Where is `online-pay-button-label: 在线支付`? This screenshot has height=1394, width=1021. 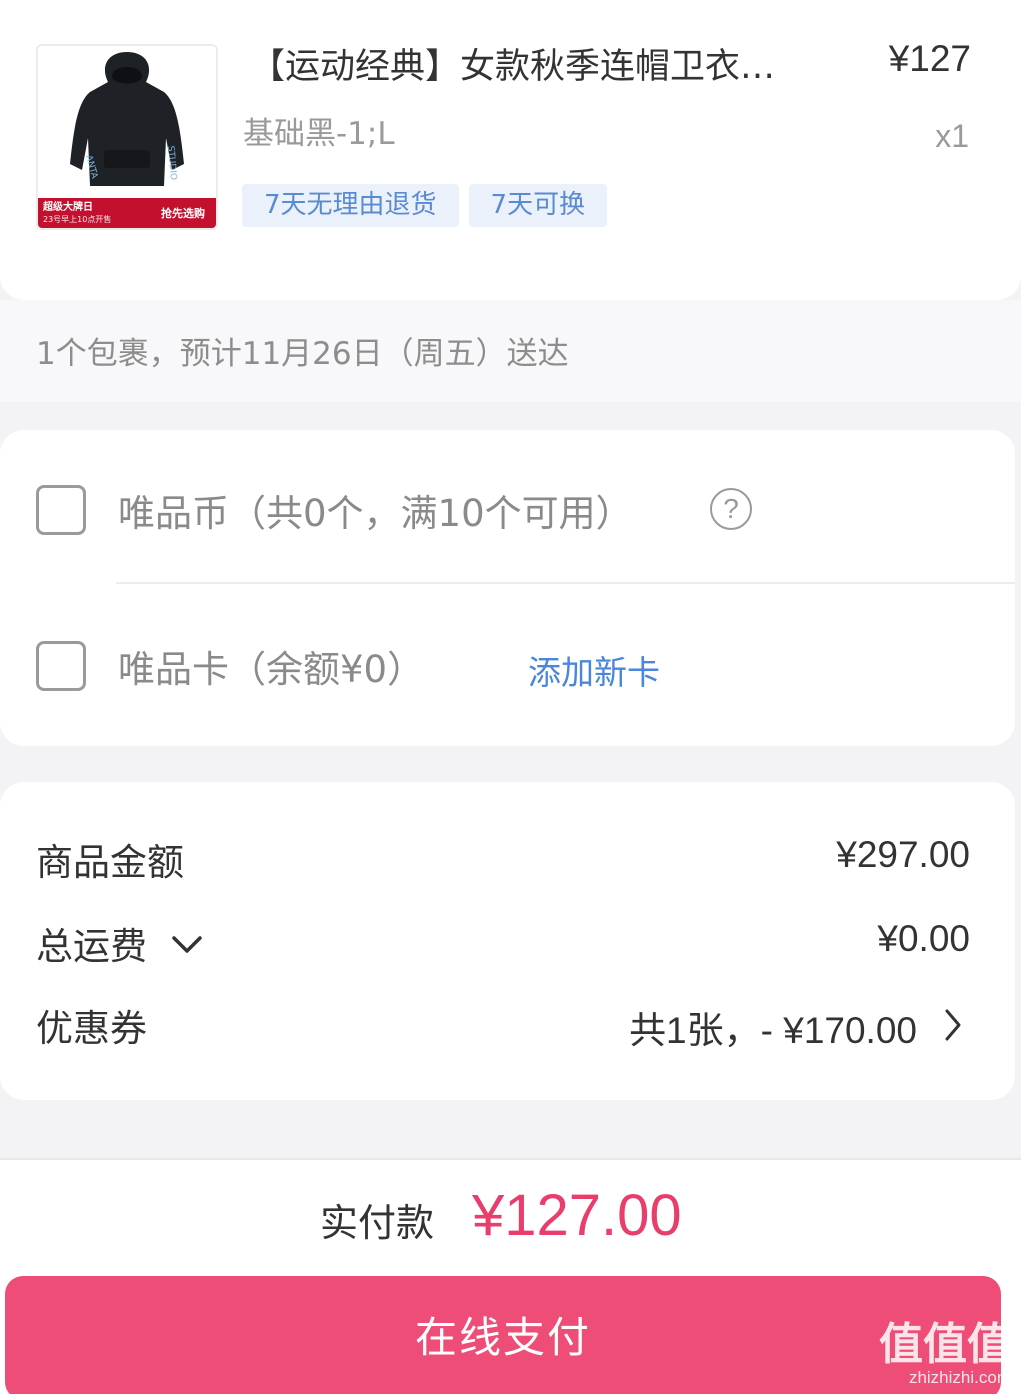
online-pay-button-label: 在线支付 is located at coordinates (502, 1337).